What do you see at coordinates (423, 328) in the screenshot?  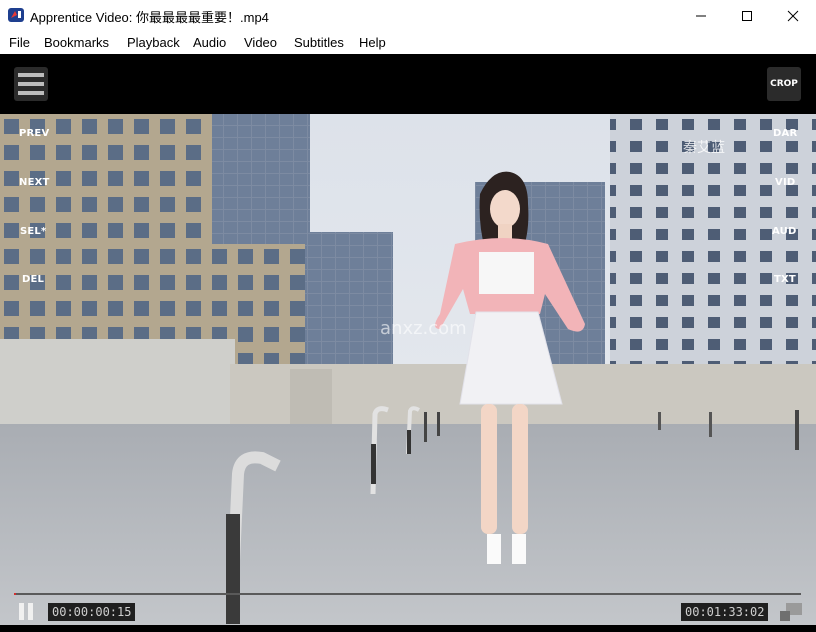 I see `site-watermark: anxz.com` at bounding box center [423, 328].